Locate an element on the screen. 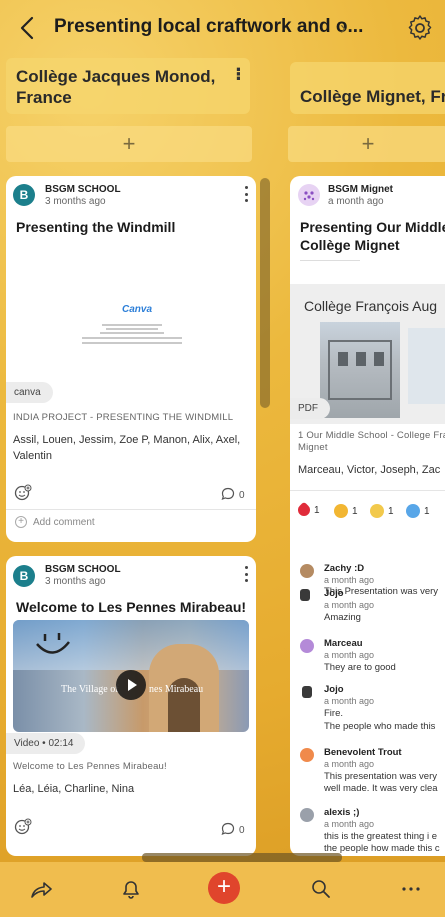 This screenshot has height=917, width=445. add-comment-label: Add comment is located at coordinates (64, 522).